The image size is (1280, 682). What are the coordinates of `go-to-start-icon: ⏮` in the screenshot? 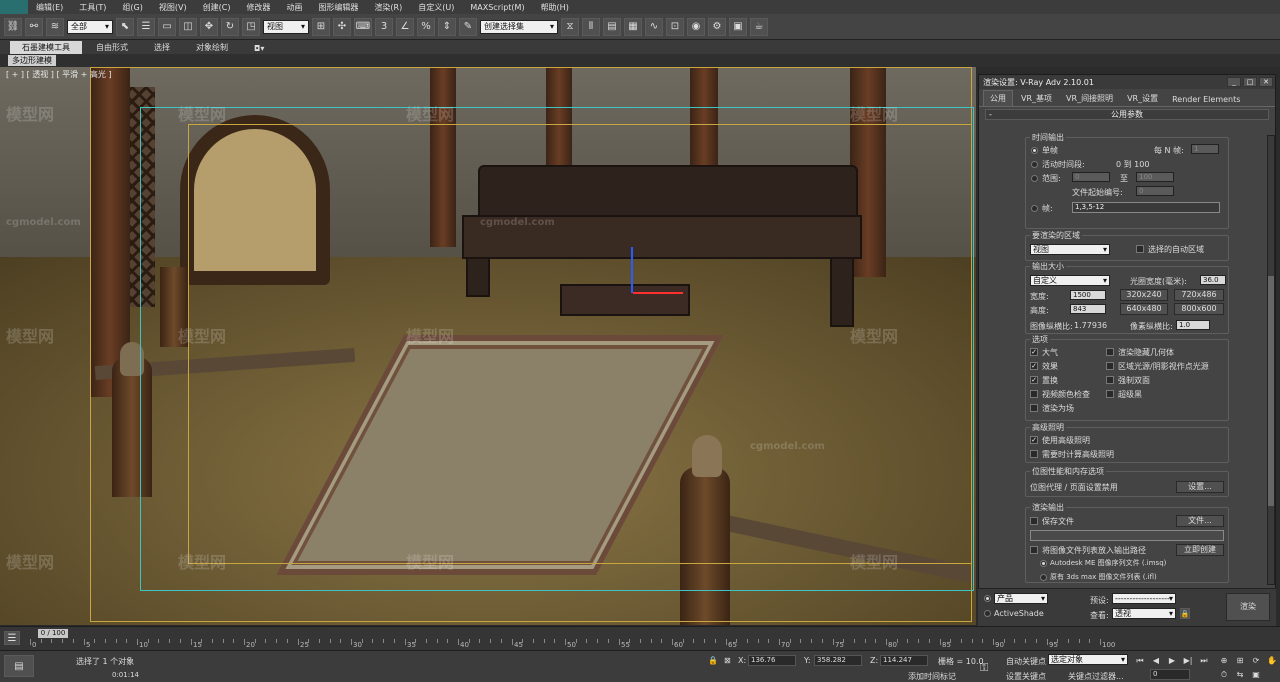 It's located at (1140, 660).